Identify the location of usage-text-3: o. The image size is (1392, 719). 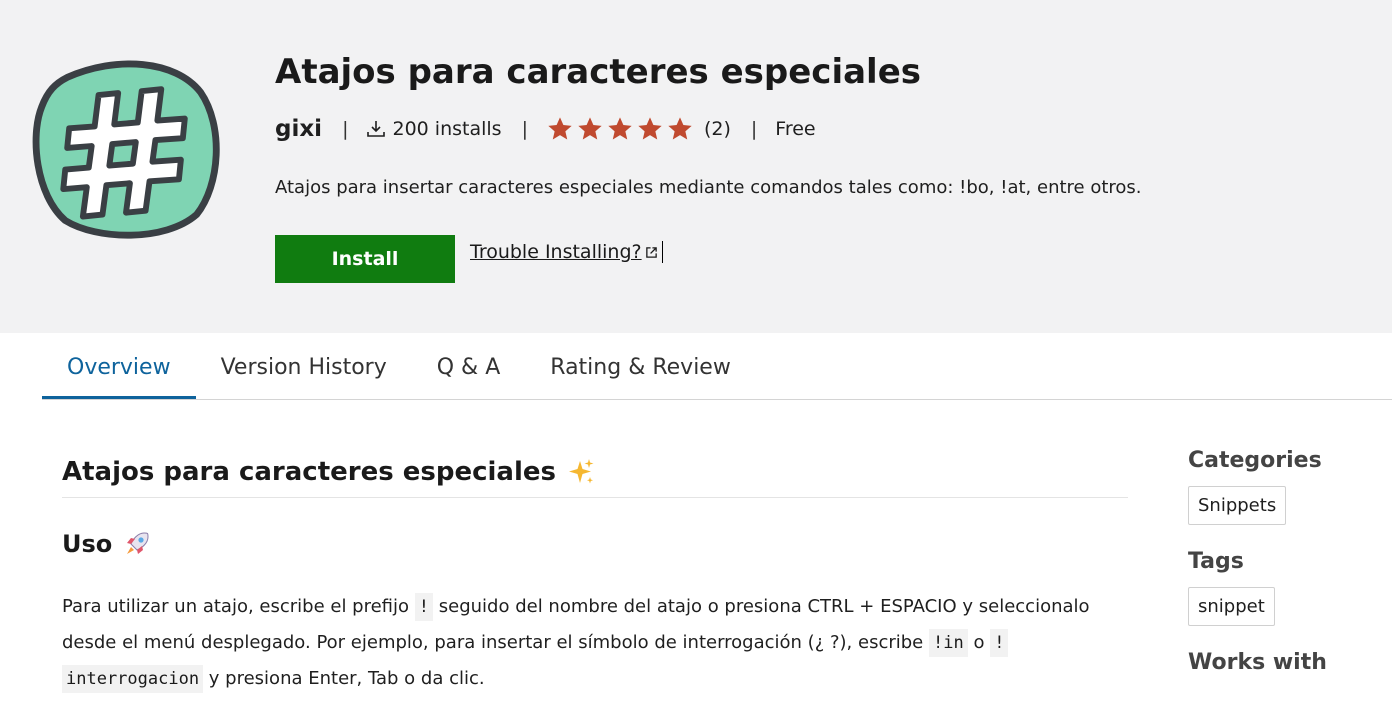
(979, 642).